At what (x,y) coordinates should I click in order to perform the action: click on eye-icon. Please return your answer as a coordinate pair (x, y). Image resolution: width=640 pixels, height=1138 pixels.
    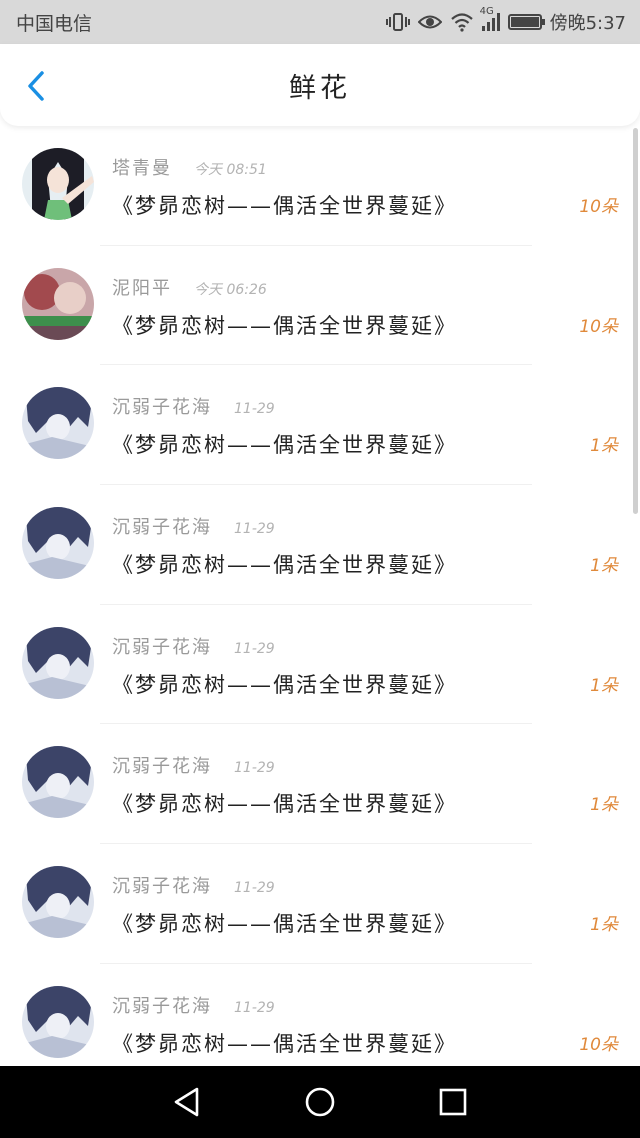
    Looking at the image, I should click on (429, 22).